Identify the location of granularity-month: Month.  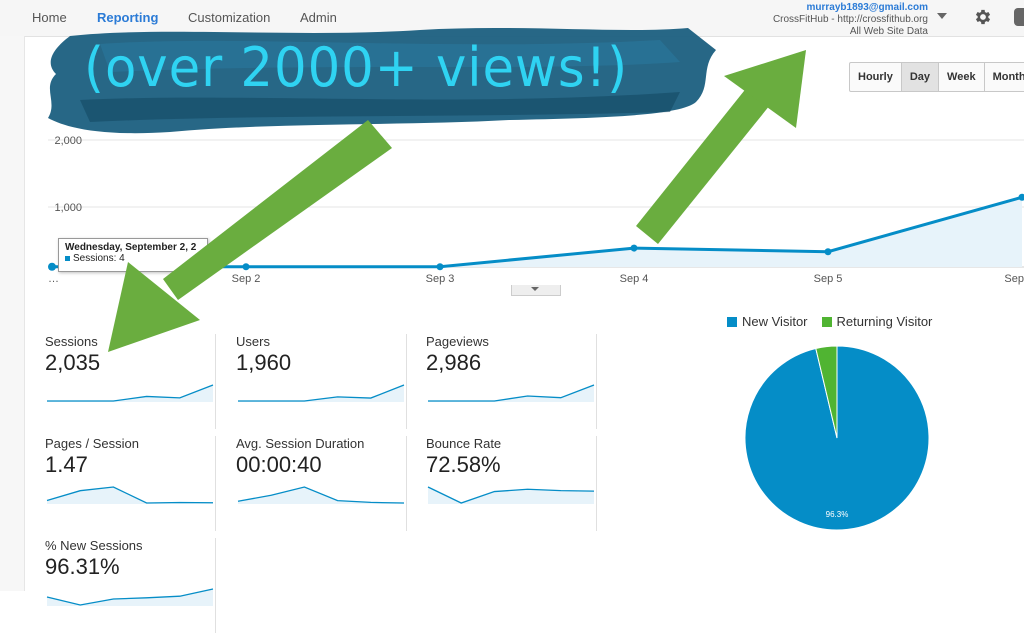
(1004, 77).